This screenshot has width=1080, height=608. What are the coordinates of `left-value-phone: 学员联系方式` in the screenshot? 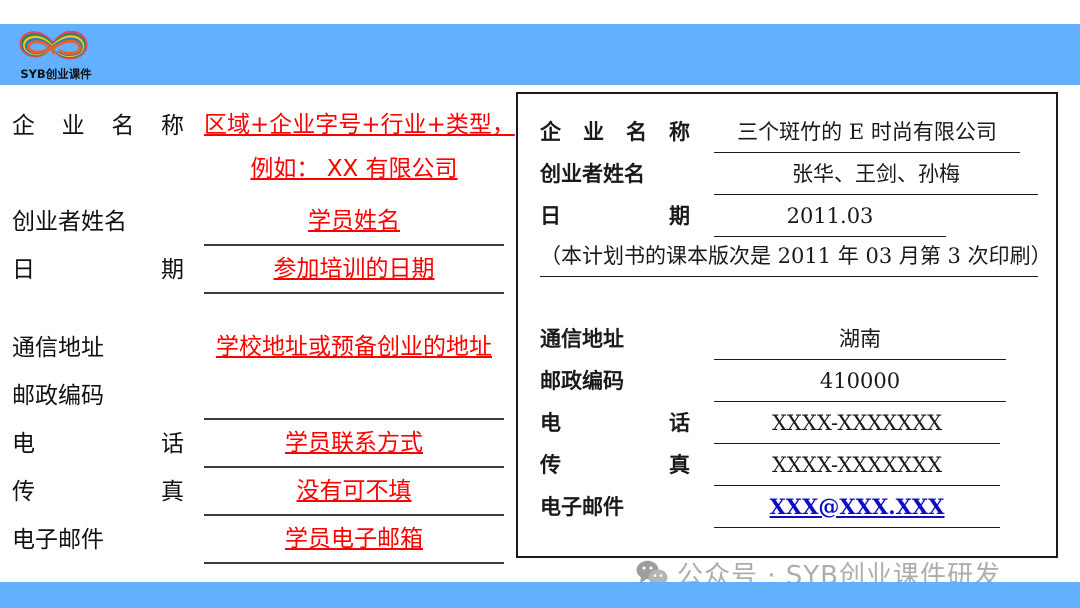 It's located at (354, 443).